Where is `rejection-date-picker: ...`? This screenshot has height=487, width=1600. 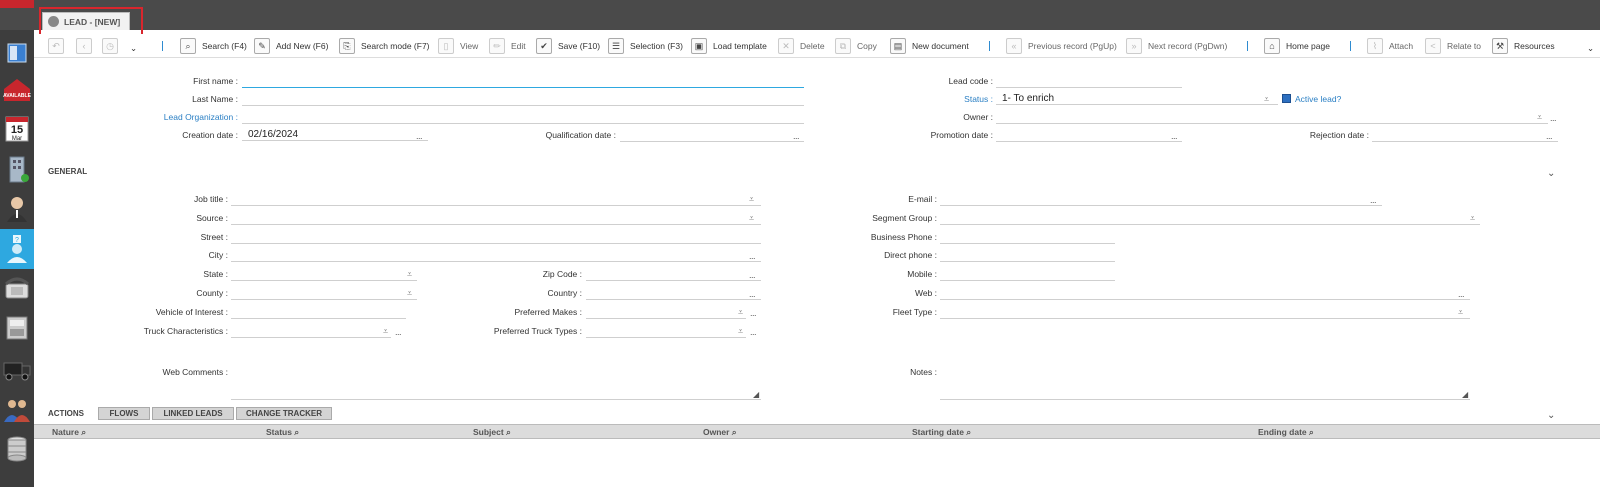
rejection-date-picker: ... is located at coordinates (1549, 136).